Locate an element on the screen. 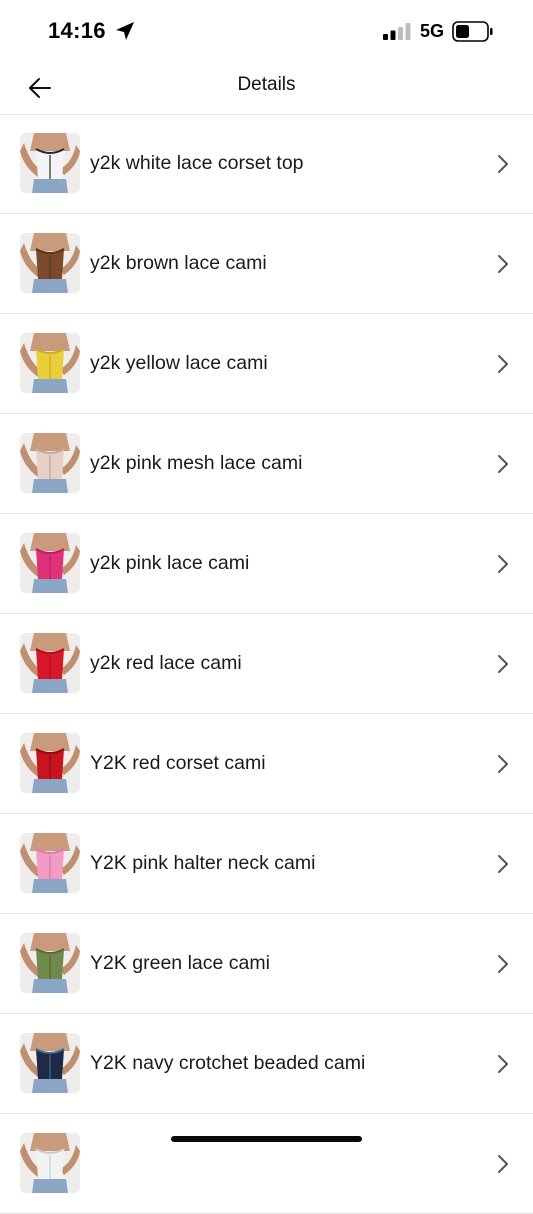 The height and width of the screenshot is (1214, 533). item-label: y2k red lace cami is located at coordinates (166, 663).